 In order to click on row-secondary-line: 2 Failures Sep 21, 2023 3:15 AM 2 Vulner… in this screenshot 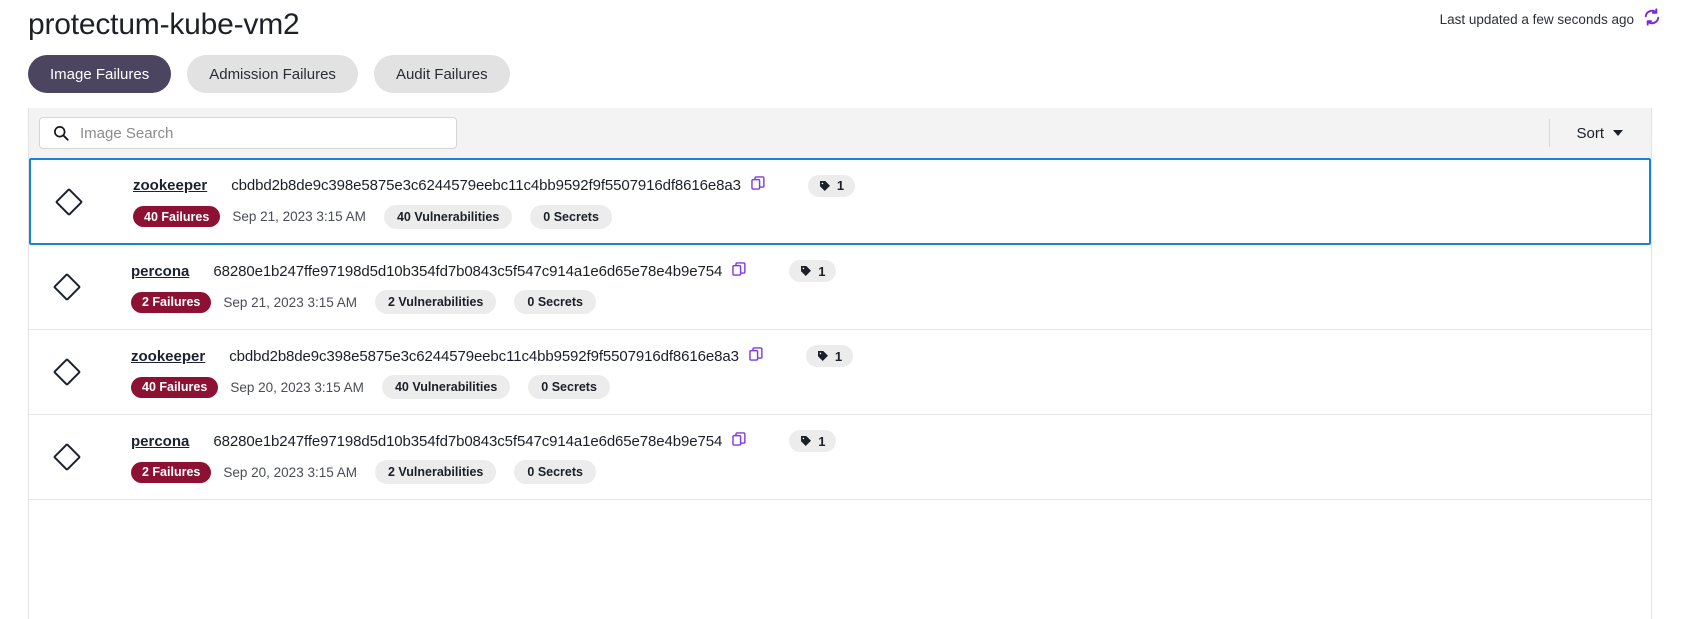, I will do `click(891, 302)`.